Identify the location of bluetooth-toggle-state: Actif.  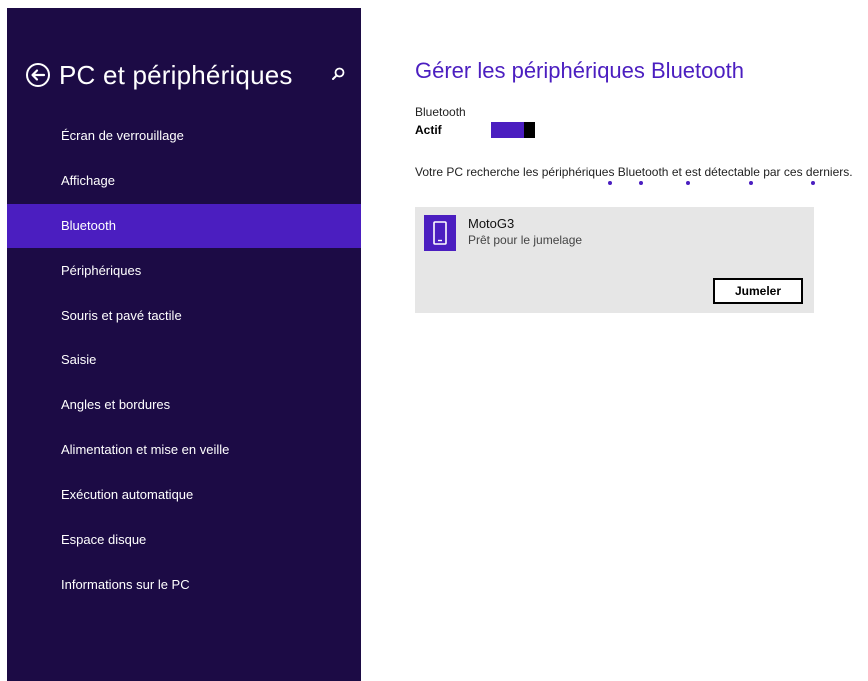
(428, 130).